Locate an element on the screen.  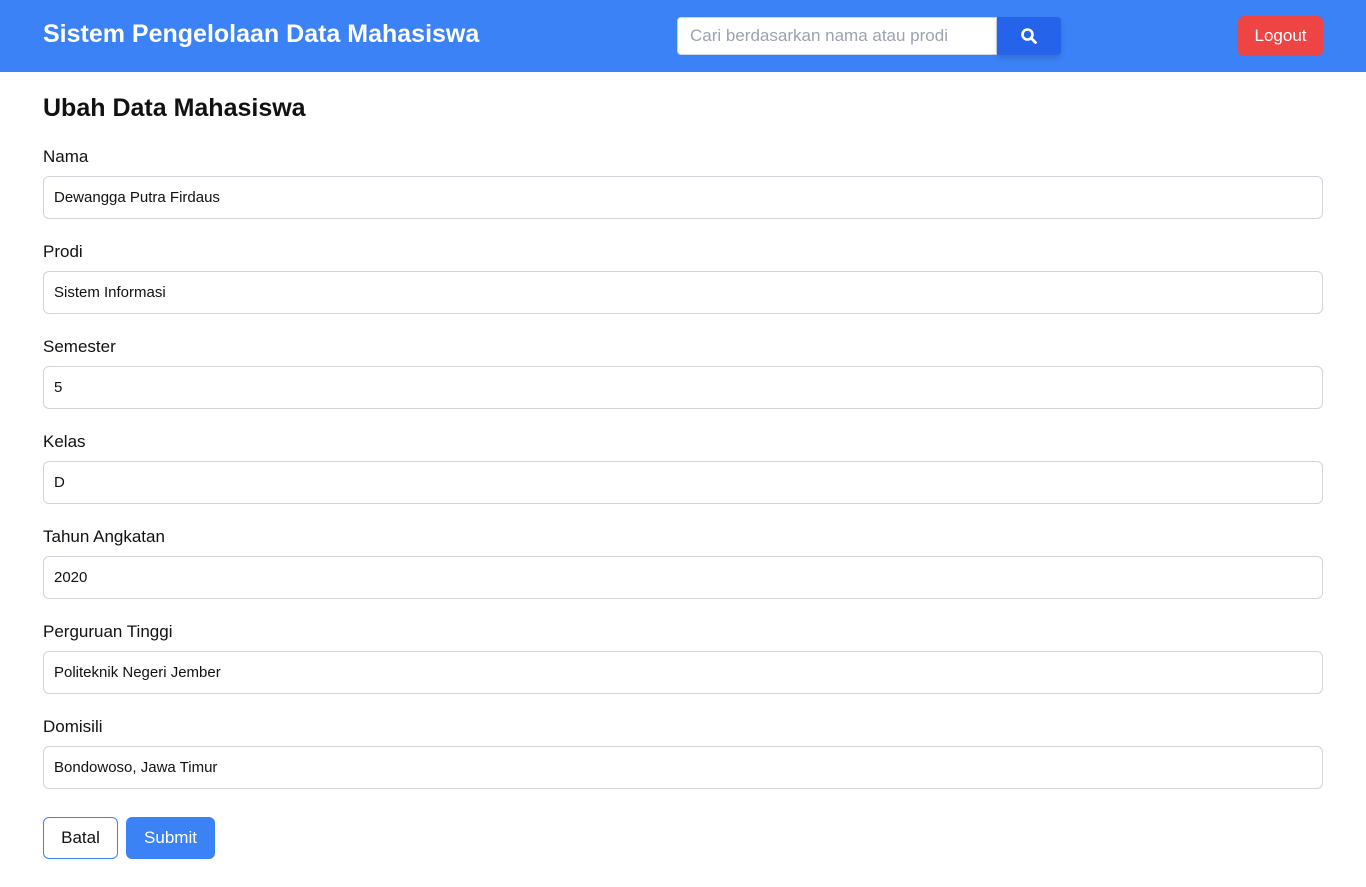
navbar: Sistem Pengelolaan Data Mahasiswa Logout is located at coordinates (683, 36).